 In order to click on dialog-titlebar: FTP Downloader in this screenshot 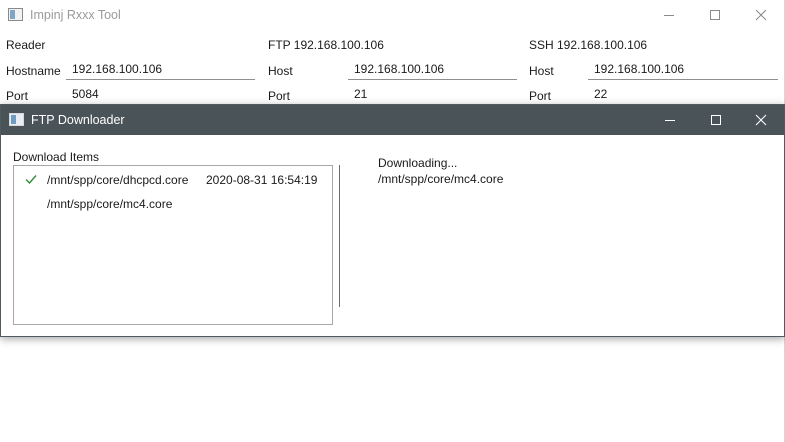, I will do `click(392, 120)`.